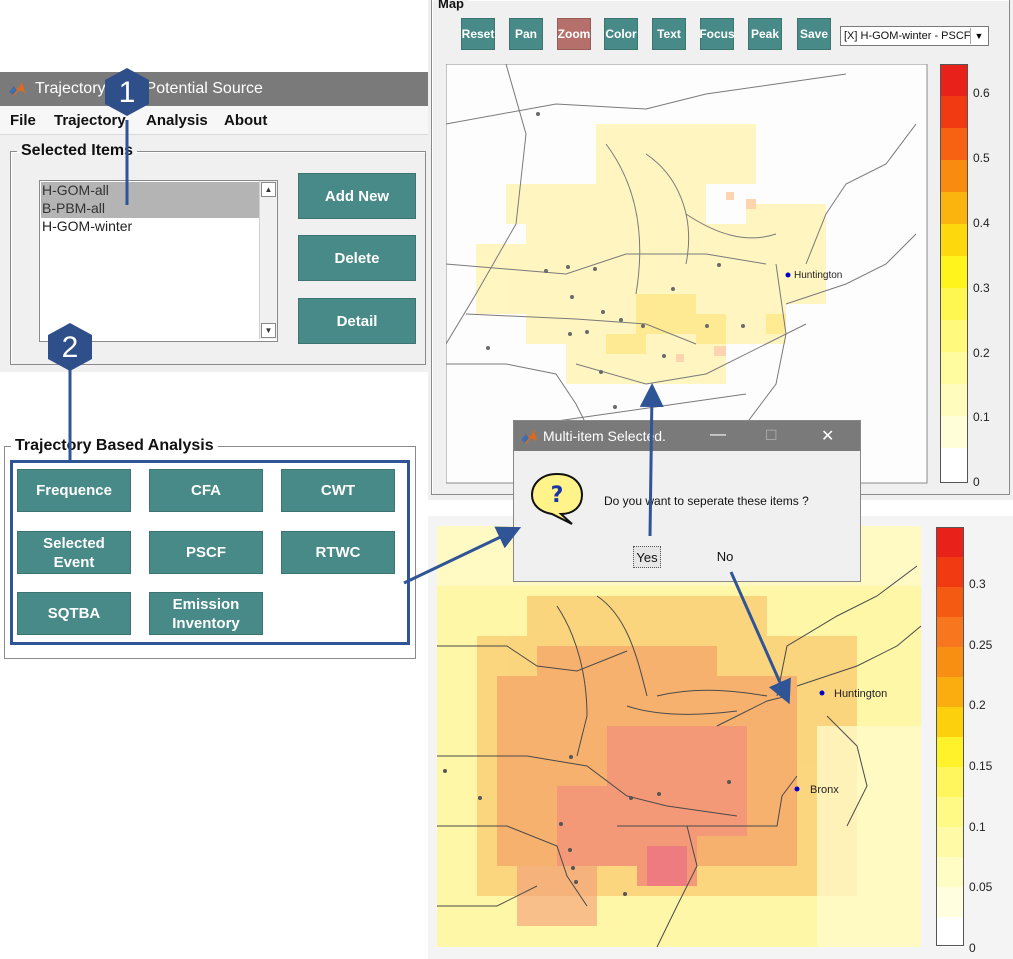 Image resolution: width=1013 pixels, height=959 pixels. Describe the element at coordinates (526, 34) in the screenshot. I see `pan-button: Pan` at that location.